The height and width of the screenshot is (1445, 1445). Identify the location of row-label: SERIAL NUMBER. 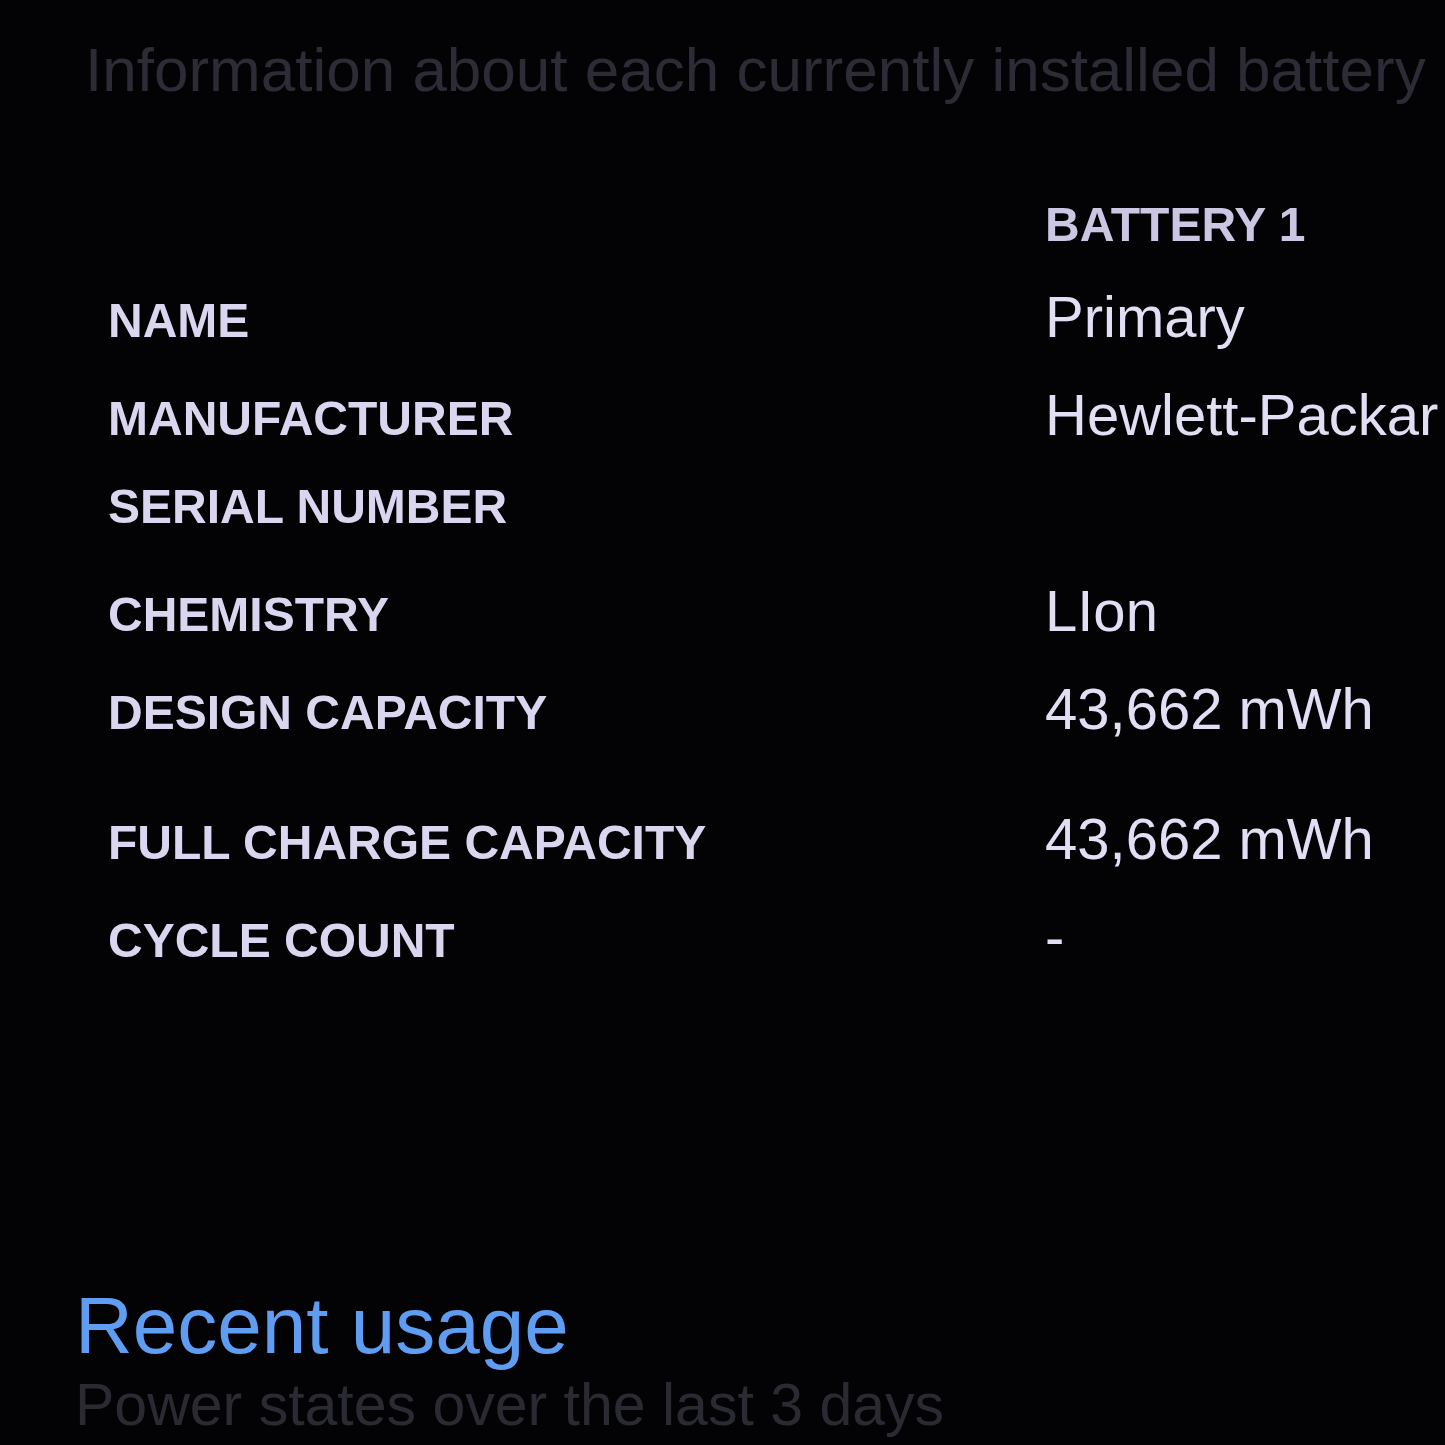
(308, 507).